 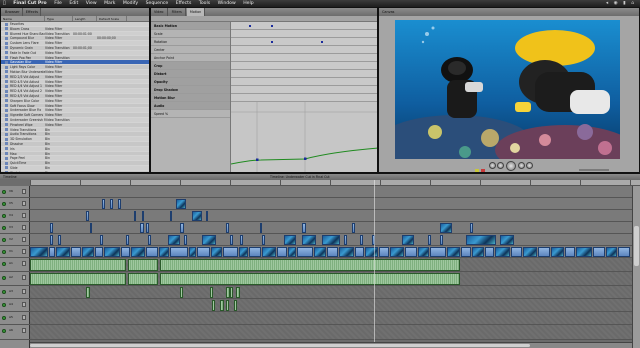 I want to click on tab-effects: Effects, so click(x=32, y=12).